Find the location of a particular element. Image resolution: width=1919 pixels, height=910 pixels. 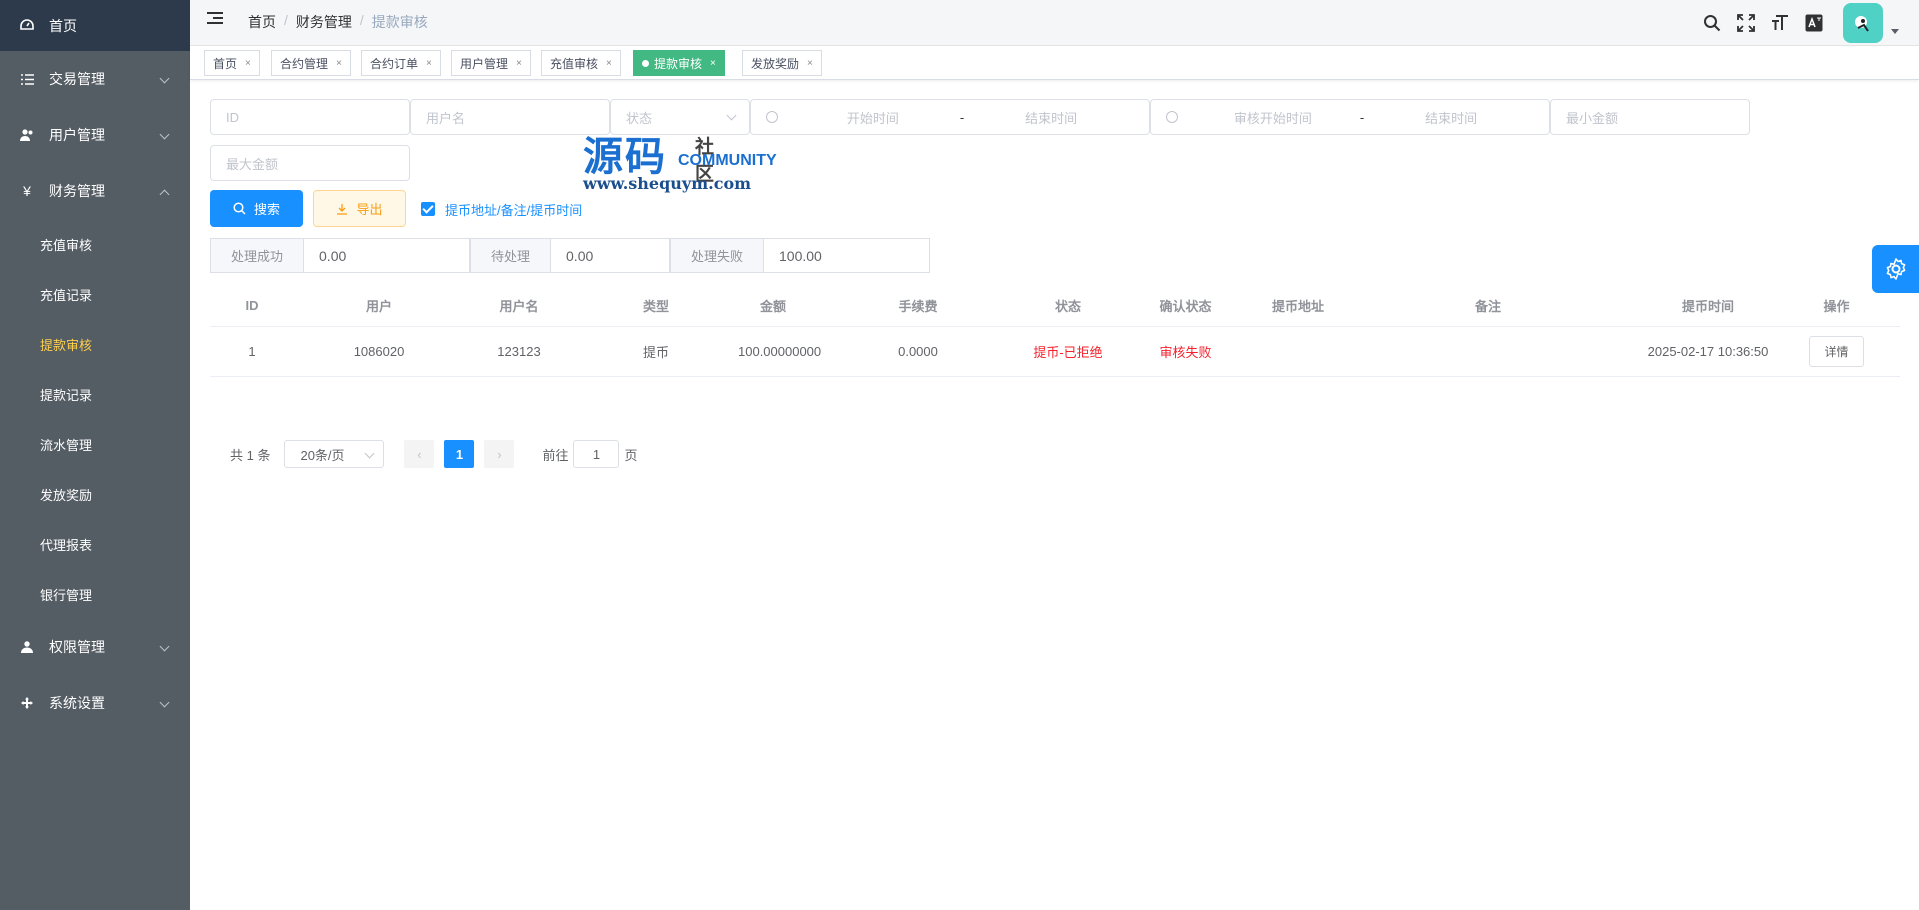

columns-checkbox-label: 提币地址/备注/提币时间 is located at coordinates (513, 209).